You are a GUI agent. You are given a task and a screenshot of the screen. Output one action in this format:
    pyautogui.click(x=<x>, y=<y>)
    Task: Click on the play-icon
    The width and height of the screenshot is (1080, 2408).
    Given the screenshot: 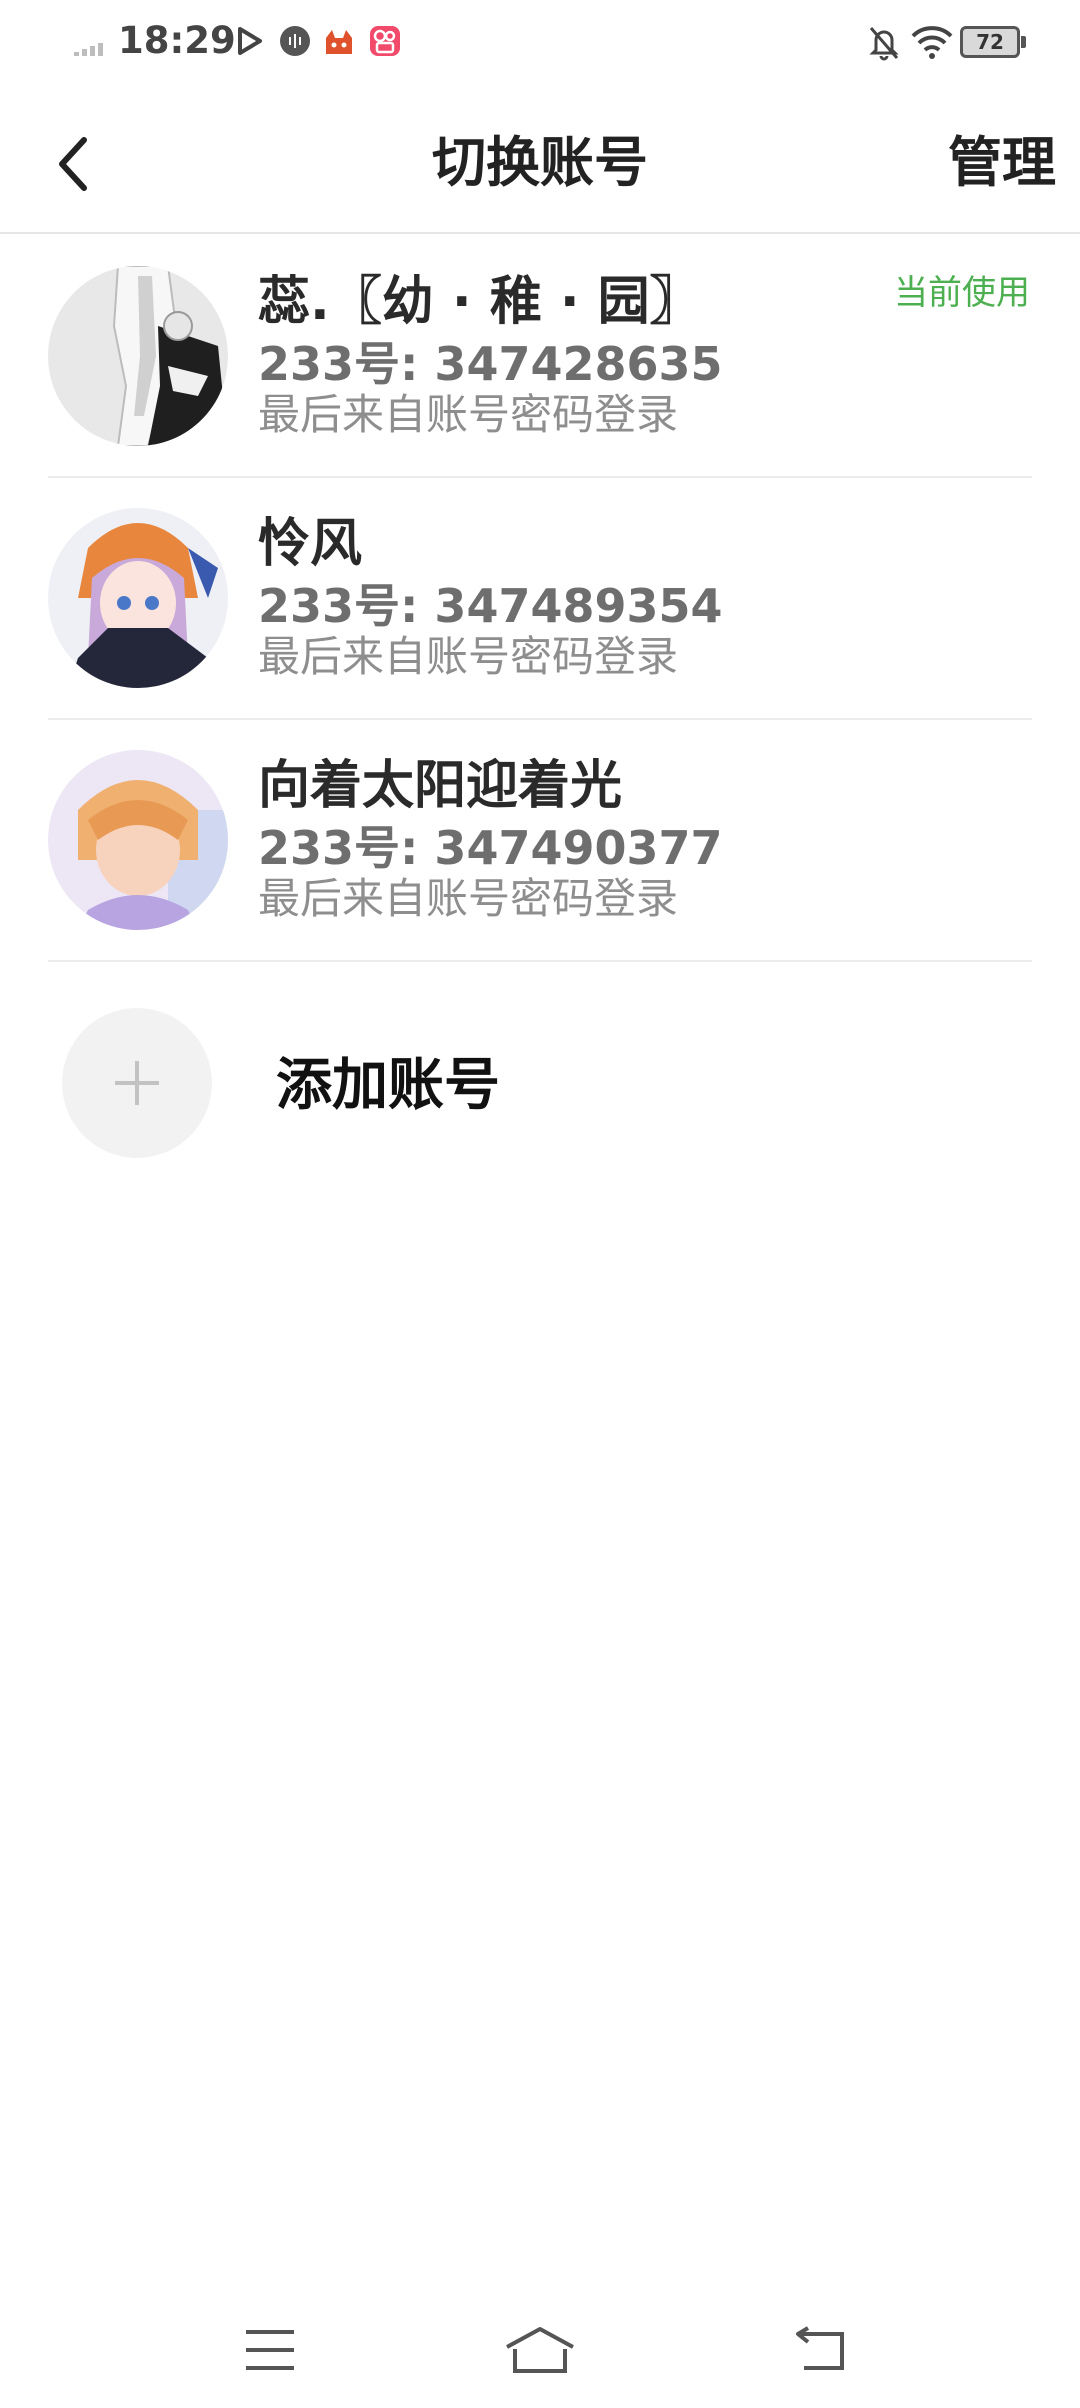 What is the action you would take?
    pyautogui.click(x=250, y=41)
    